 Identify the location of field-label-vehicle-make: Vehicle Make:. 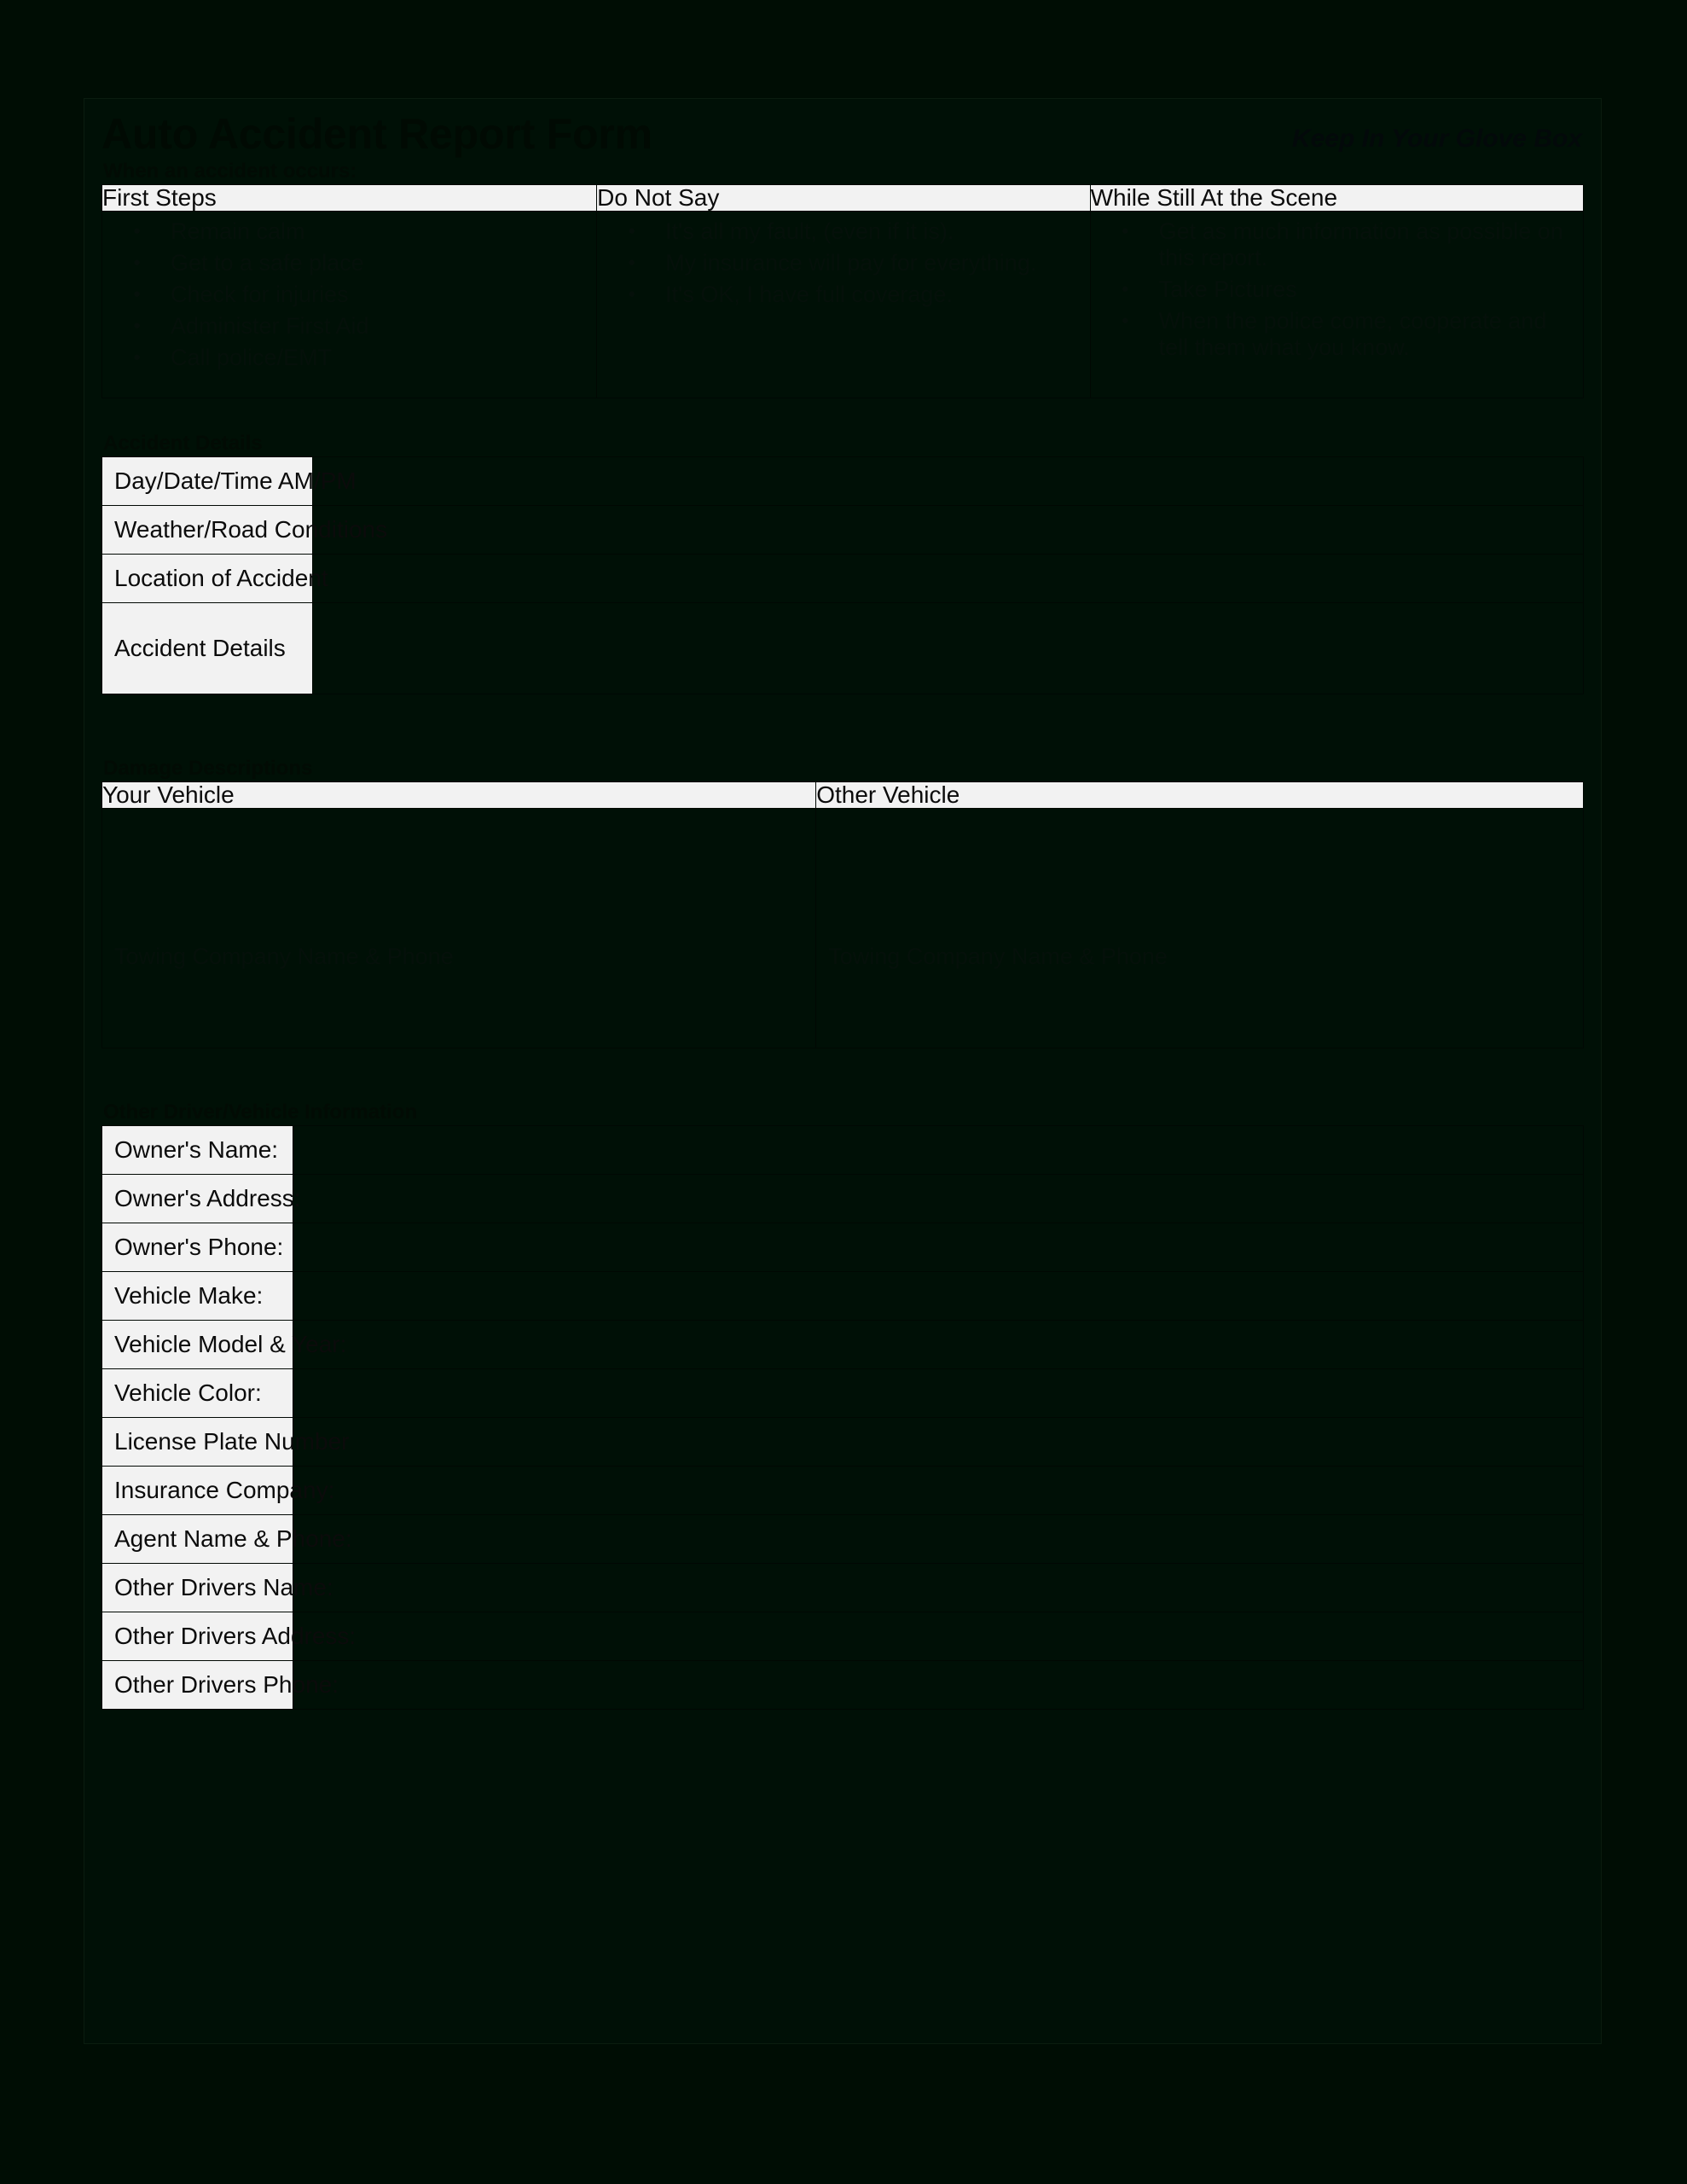
(197, 1296).